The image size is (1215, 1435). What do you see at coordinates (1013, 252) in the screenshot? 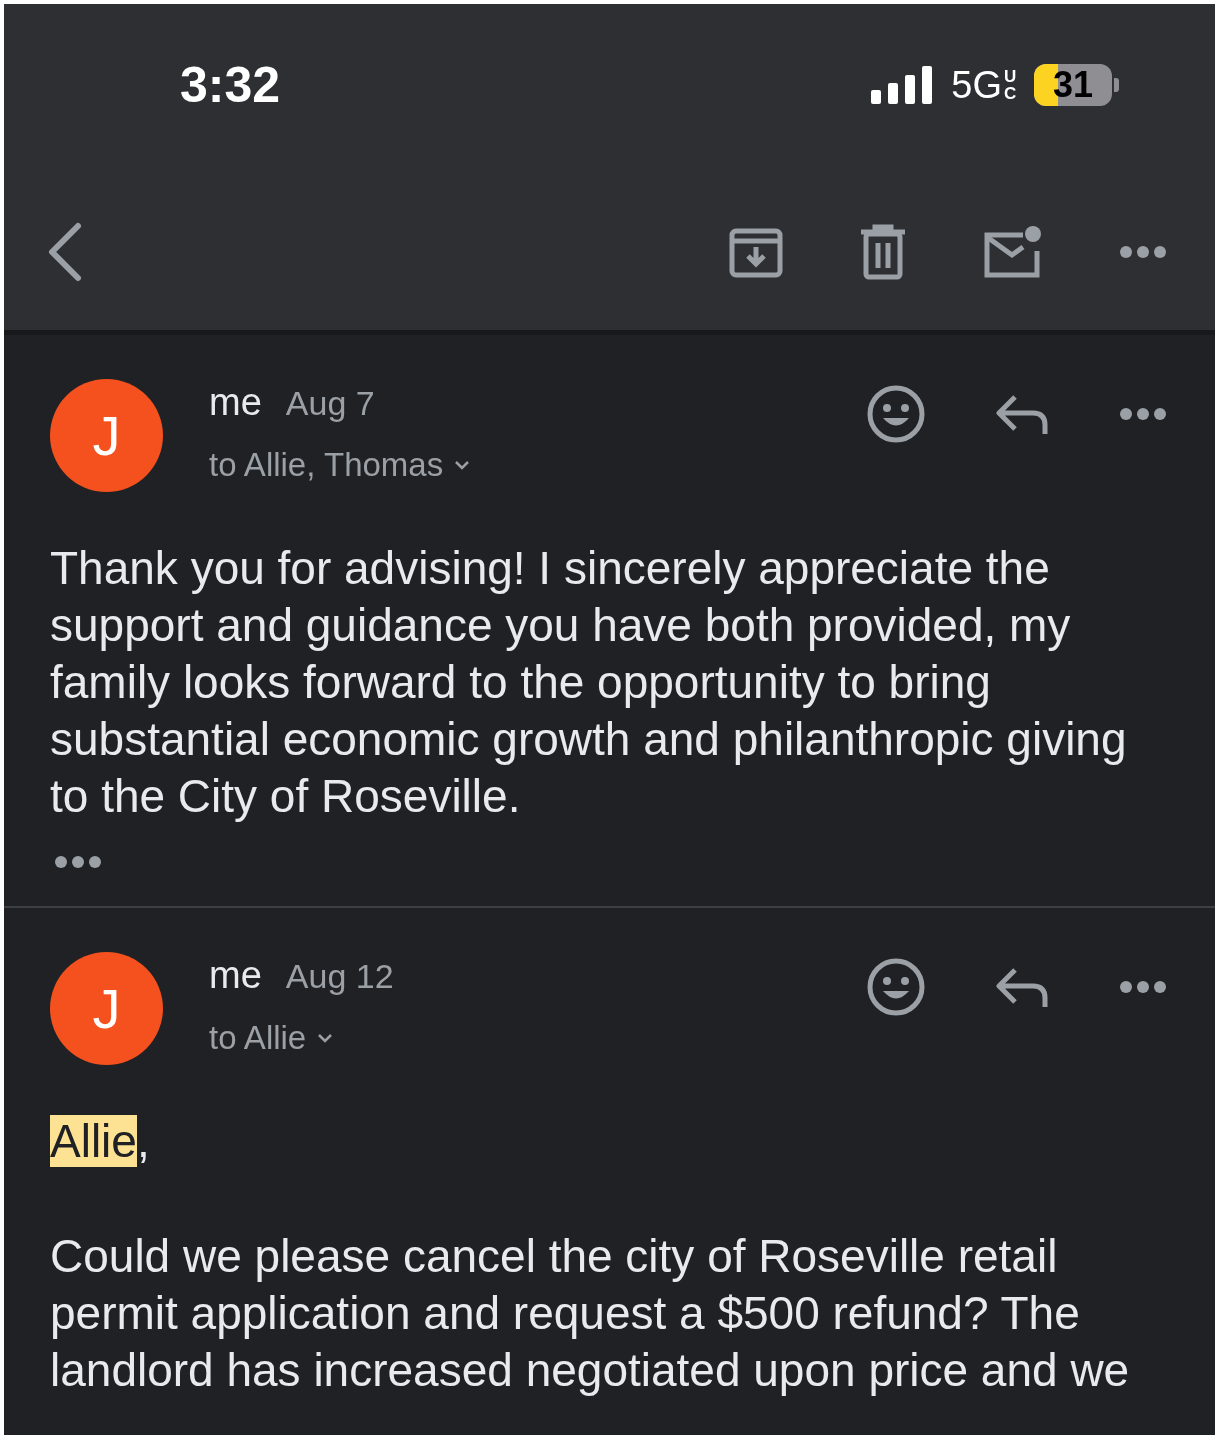
I see `mark-unread-button` at bounding box center [1013, 252].